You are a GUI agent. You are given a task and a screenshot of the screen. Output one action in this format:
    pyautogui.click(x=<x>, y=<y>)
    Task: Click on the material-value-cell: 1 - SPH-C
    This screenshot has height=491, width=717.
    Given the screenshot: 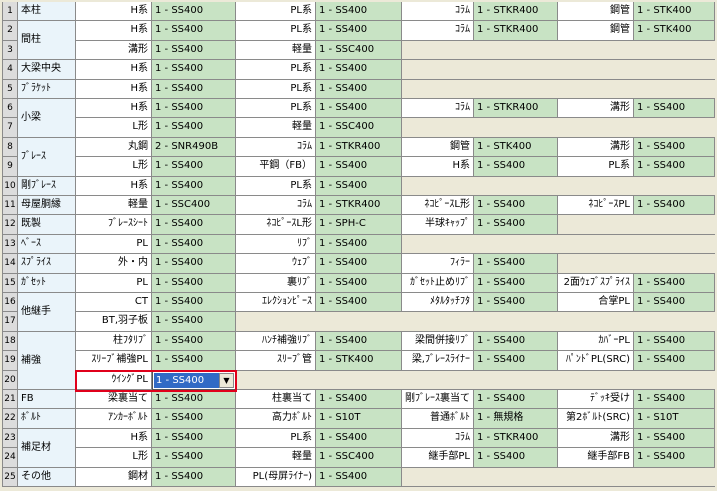 What is the action you would take?
    pyautogui.click(x=359, y=225)
    